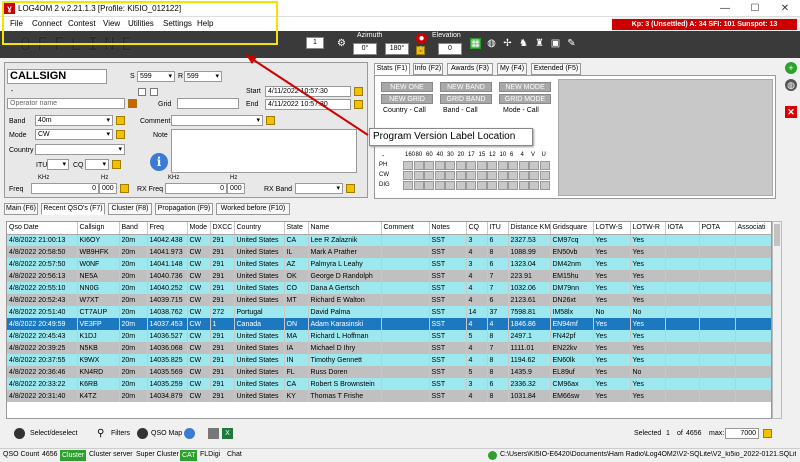 This screenshot has height=462, width=800. Describe the element at coordinates (157, 454) in the screenshot. I see `super-cluster-status: Super Cluster` at that location.